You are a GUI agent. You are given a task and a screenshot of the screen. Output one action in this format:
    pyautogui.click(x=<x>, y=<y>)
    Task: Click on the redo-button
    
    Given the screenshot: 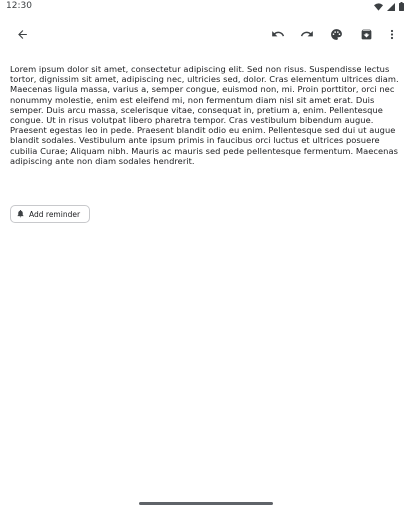 What is the action you would take?
    pyautogui.click(x=307, y=34)
    